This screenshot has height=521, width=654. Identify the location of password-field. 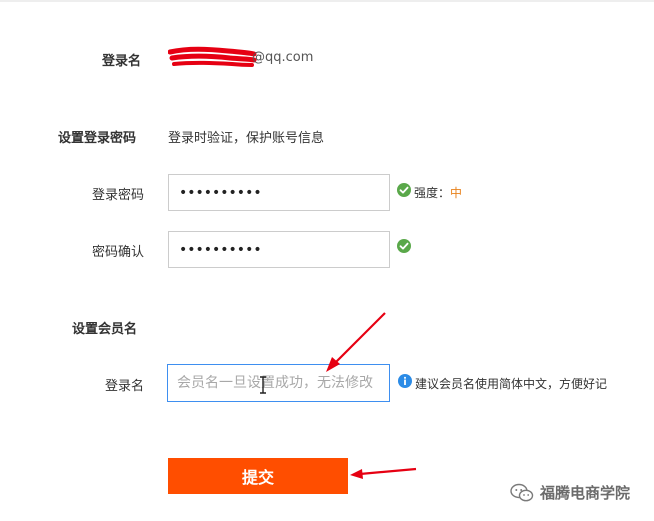
(279, 192).